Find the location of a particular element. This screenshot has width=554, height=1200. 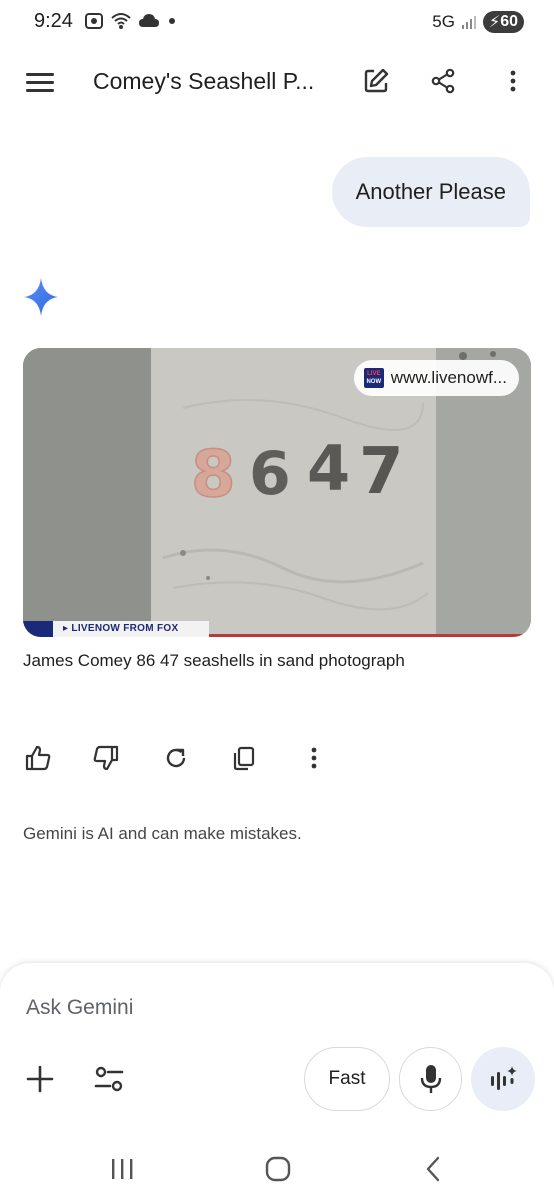

recent-apps-icon is located at coordinates (122, 1169).